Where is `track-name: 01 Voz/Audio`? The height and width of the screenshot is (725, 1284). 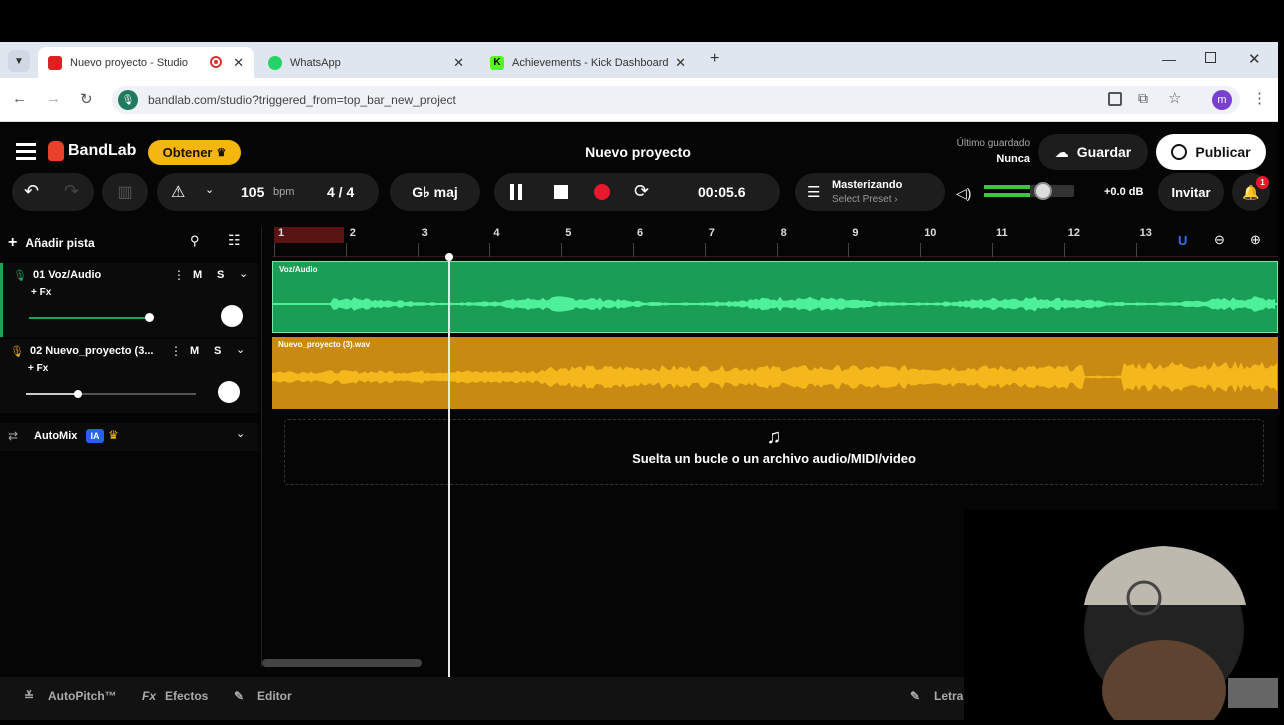
track-name: 01 Voz/Audio is located at coordinates (67, 275).